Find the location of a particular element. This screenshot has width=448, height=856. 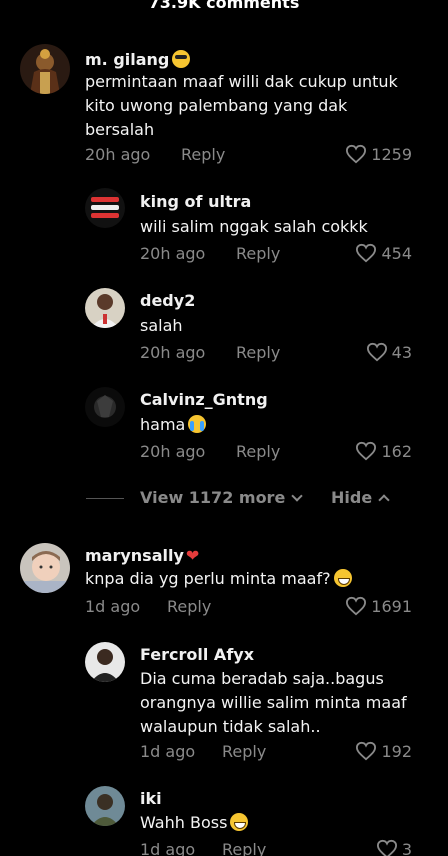

comment-text: Wahh Boss is located at coordinates (270, 823).